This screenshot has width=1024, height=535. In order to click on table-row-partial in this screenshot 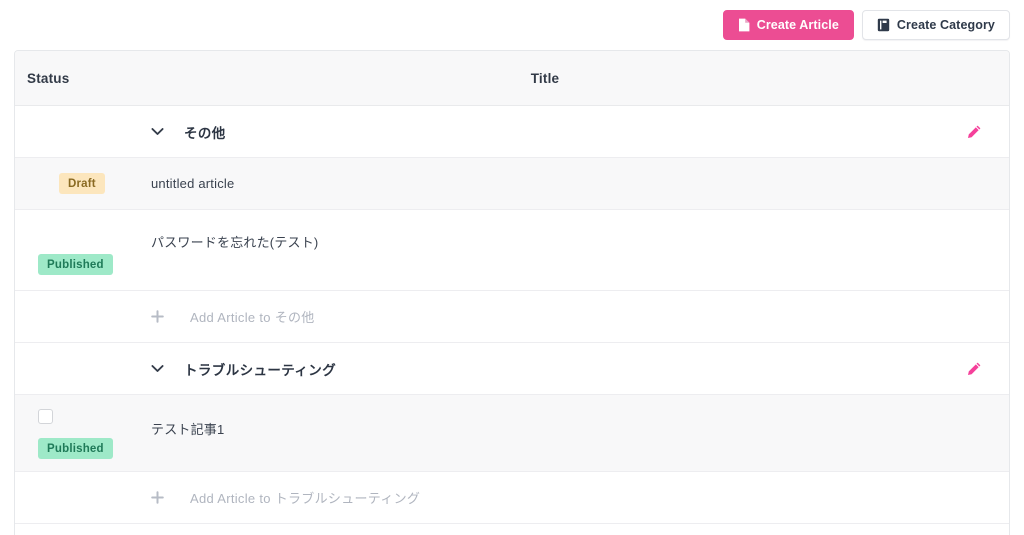, I will do `click(512, 529)`.